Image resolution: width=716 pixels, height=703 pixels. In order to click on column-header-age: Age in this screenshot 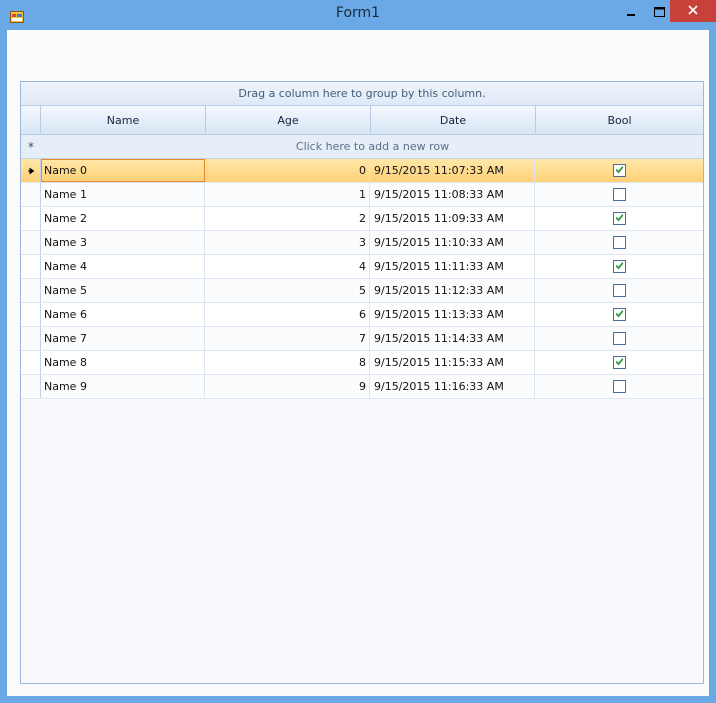, I will do `click(288, 120)`.